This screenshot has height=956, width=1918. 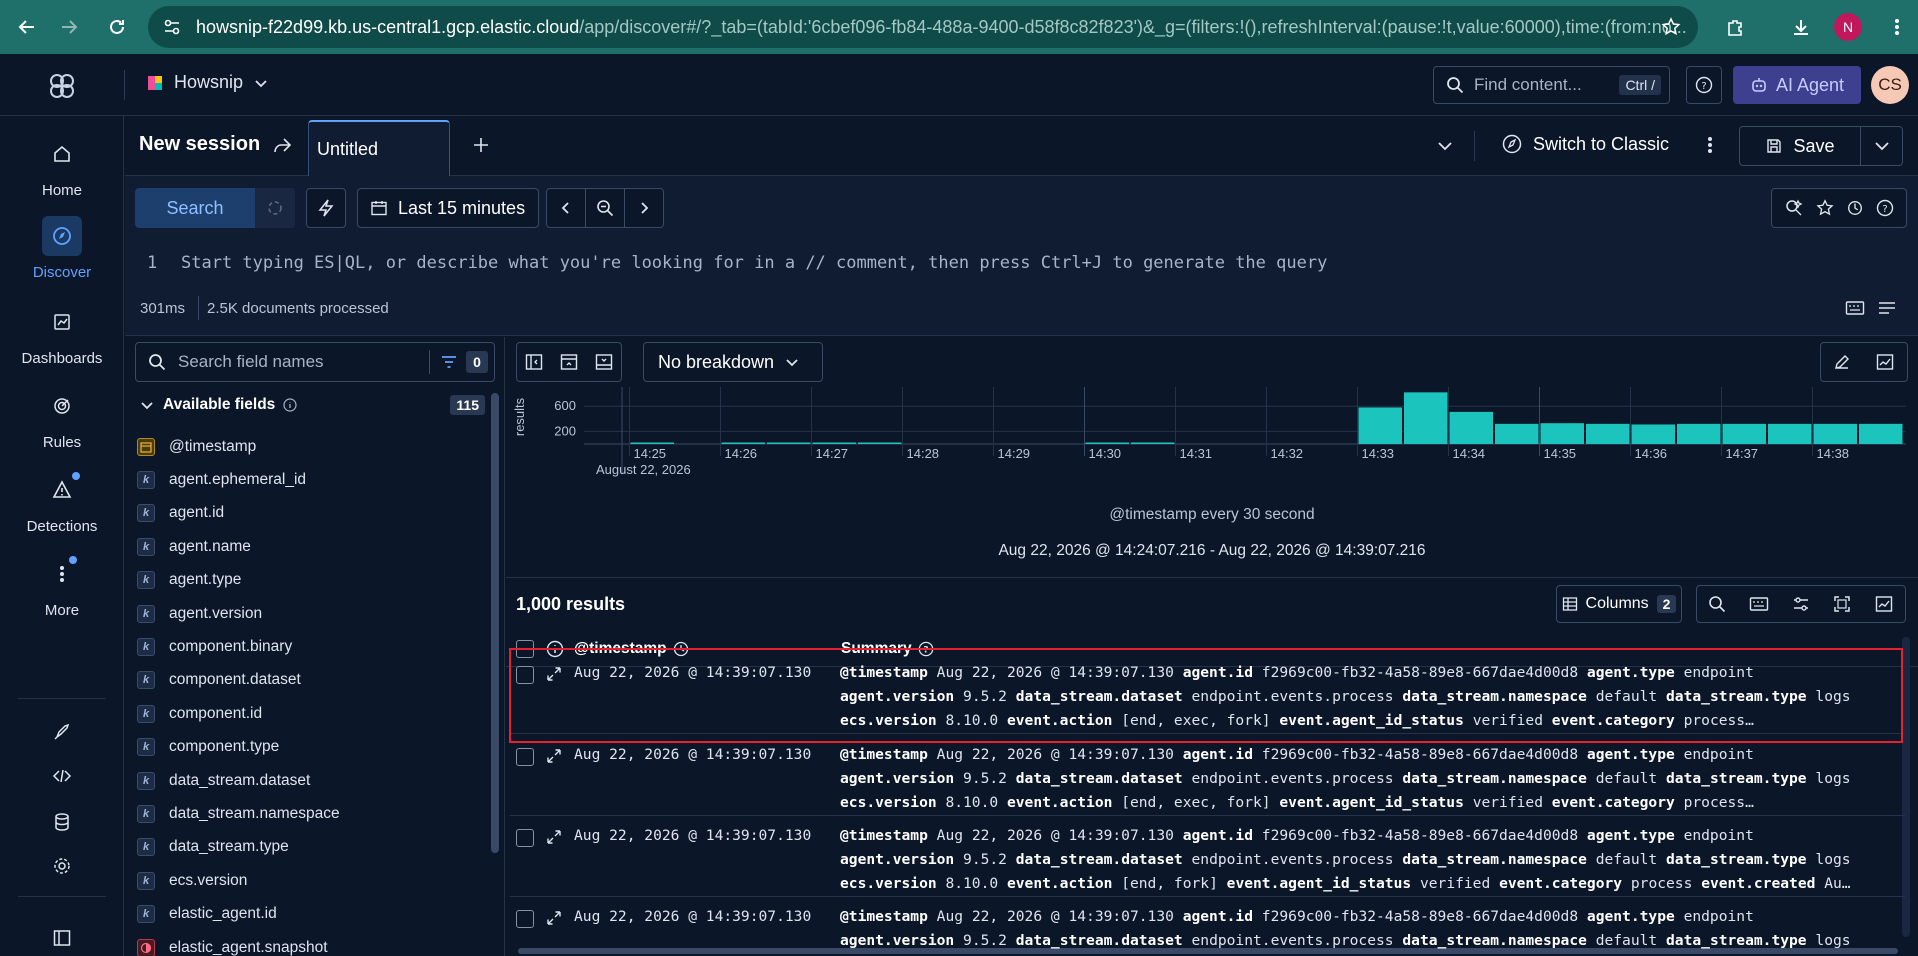 I want to click on field-item: @timestamp, so click(x=196, y=446).